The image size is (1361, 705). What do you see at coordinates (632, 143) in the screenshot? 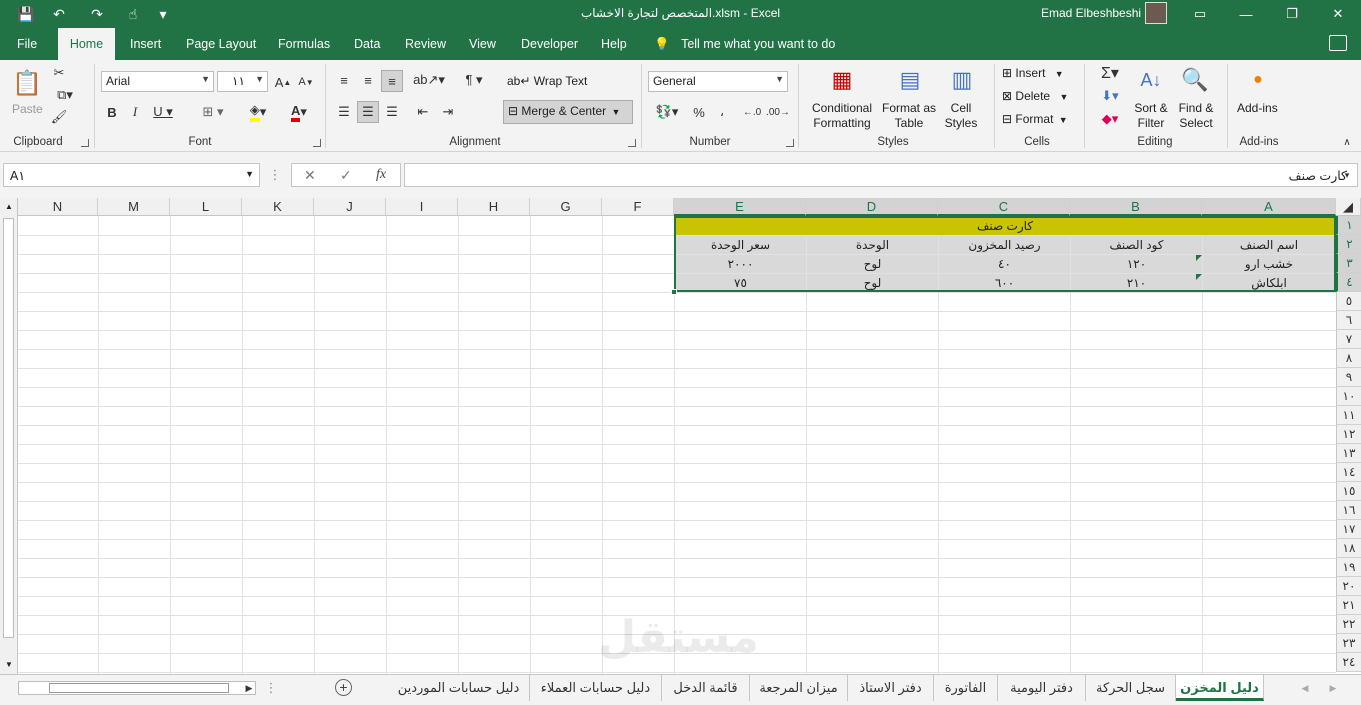
I see `alignment-launcher-icon` at bounding box center [632, 143].